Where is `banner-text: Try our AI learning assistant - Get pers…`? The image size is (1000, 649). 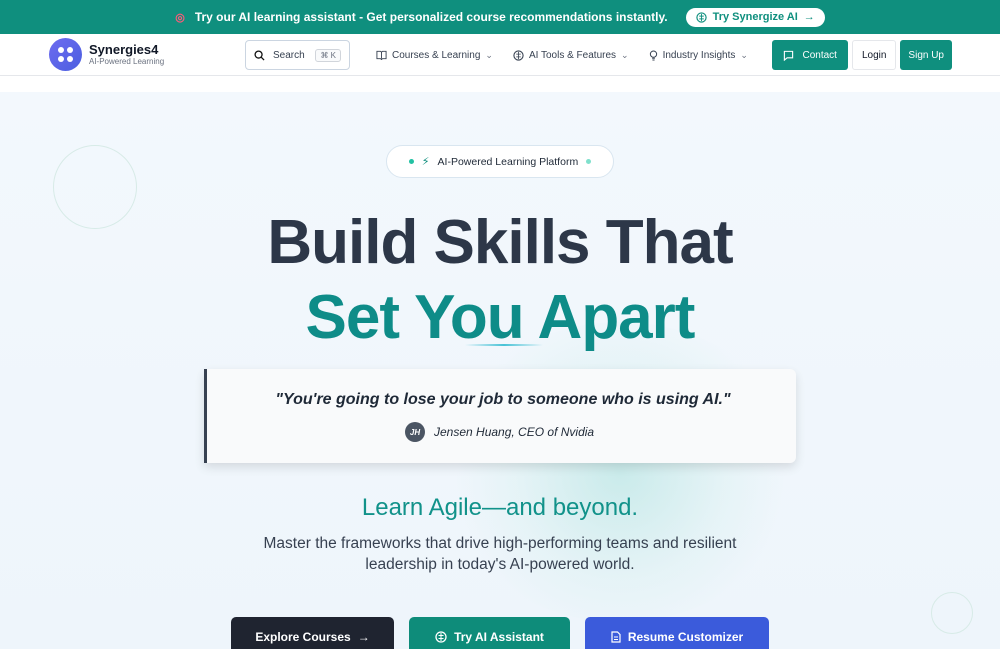
banner-text: Try our AI learning assistant - Get pers… is located at coordinates (431, 17).